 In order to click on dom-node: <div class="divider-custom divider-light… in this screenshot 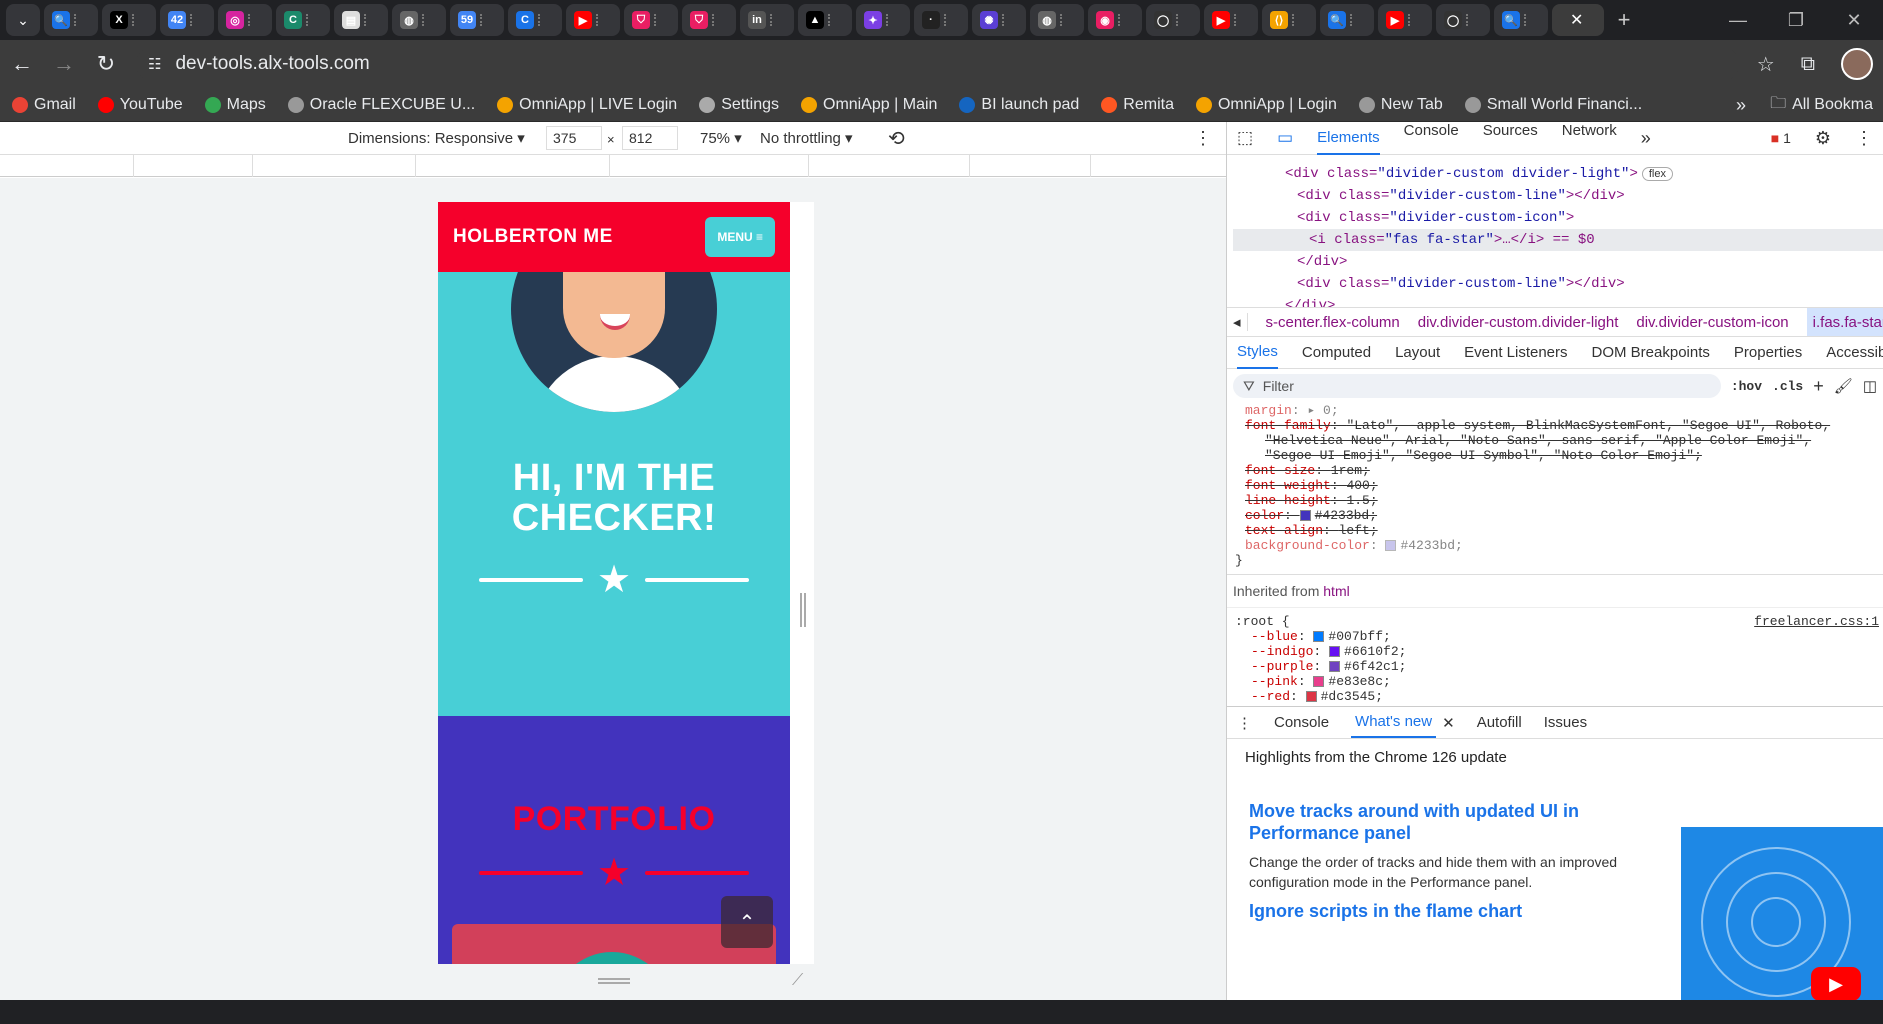, I will do `click(1558, 174)`.